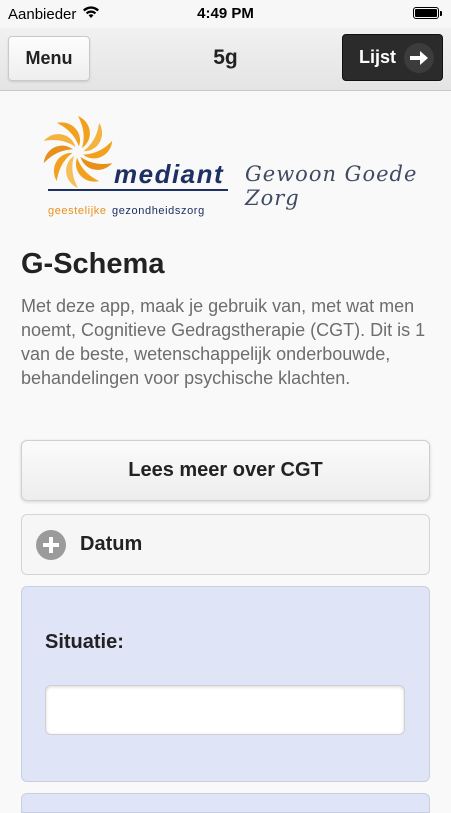 Image resolution: width=451 pixels, height=813 pixels. What do you see at coordinates (419, 58) in the screenshot?
I see `arrow-right-icon` at bounding box center [419, 58].